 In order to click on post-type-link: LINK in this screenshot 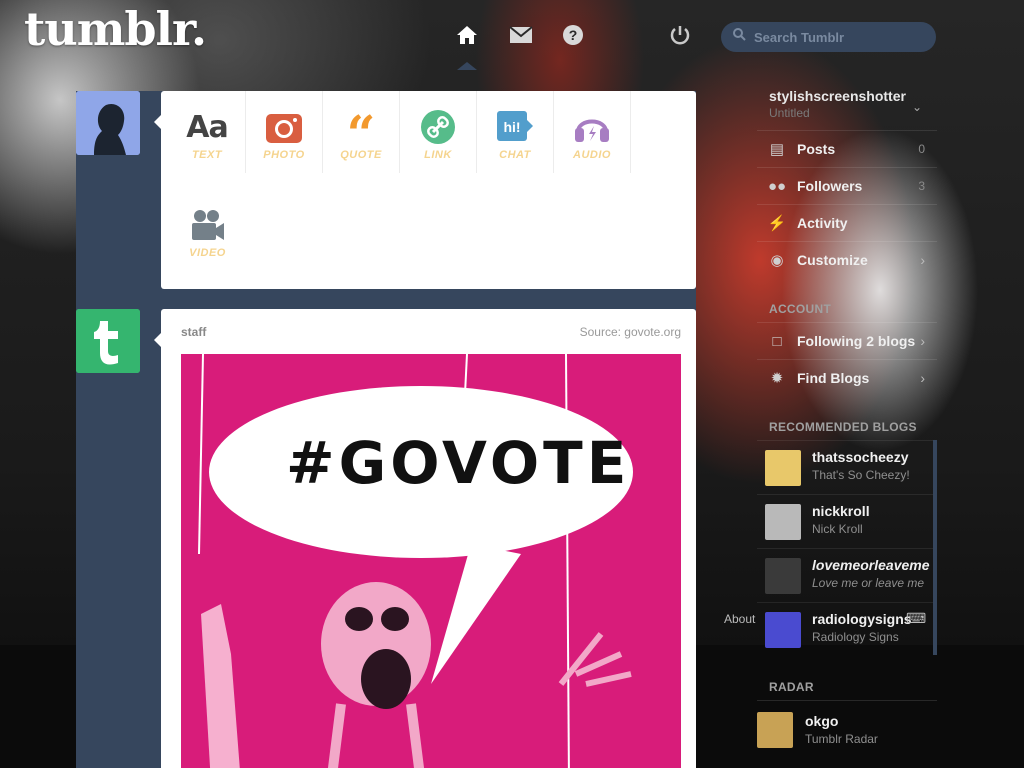, I will do `click(438, 132)`.